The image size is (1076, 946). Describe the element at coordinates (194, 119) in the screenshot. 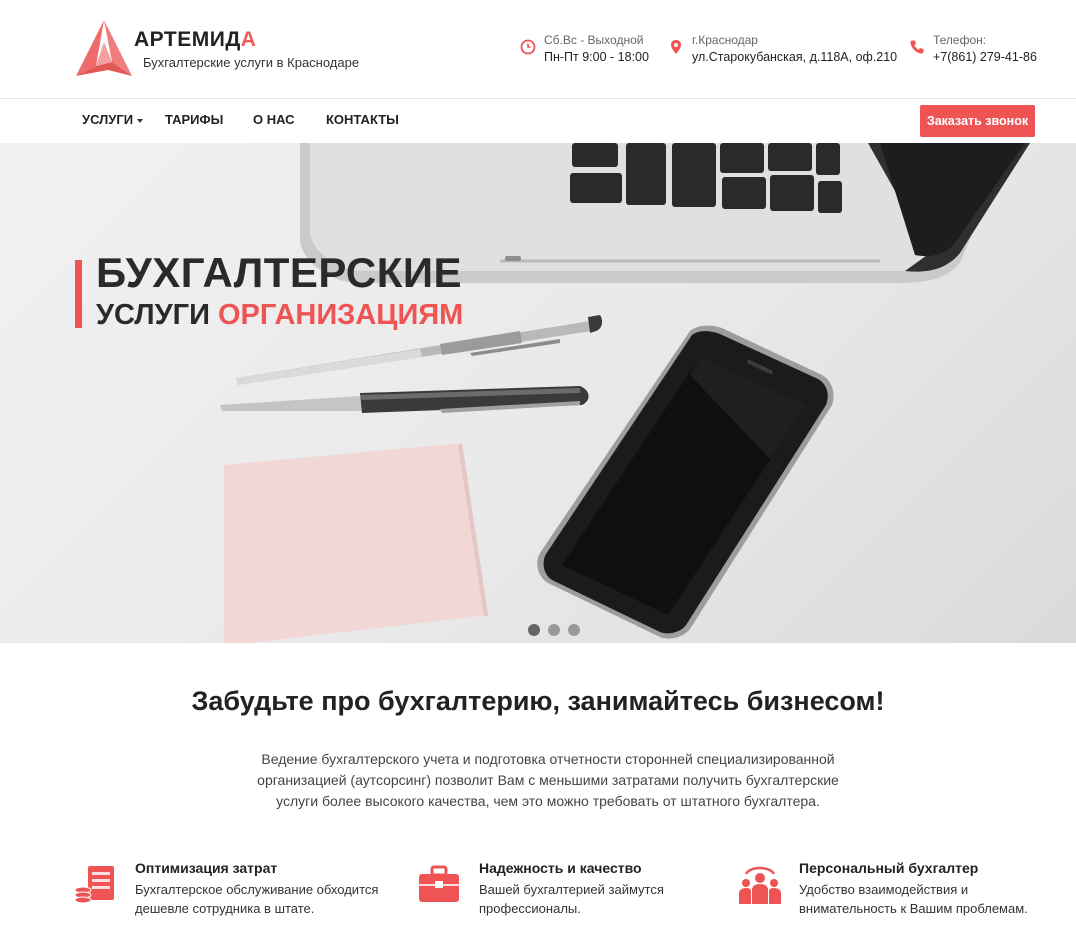

I see `nav-item-tariffs: ТАРИФЫ` at that location.